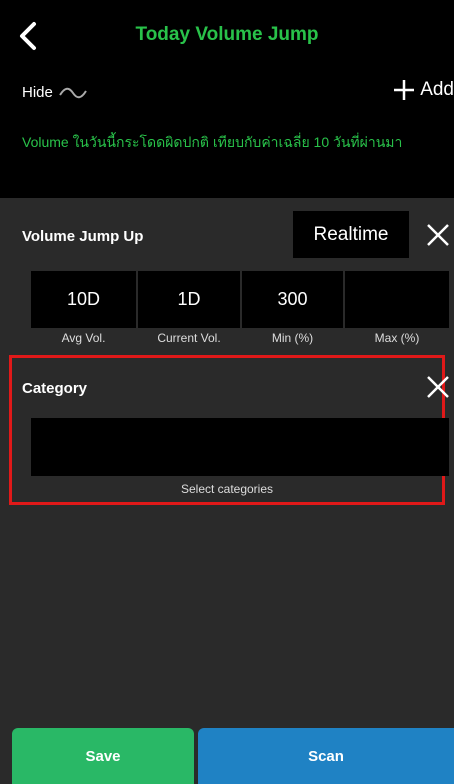  What do you see at coordinates (292, 338) in the screenshot?
I see `min-percent-label: Min (%)` at bounding box center [292, 338].